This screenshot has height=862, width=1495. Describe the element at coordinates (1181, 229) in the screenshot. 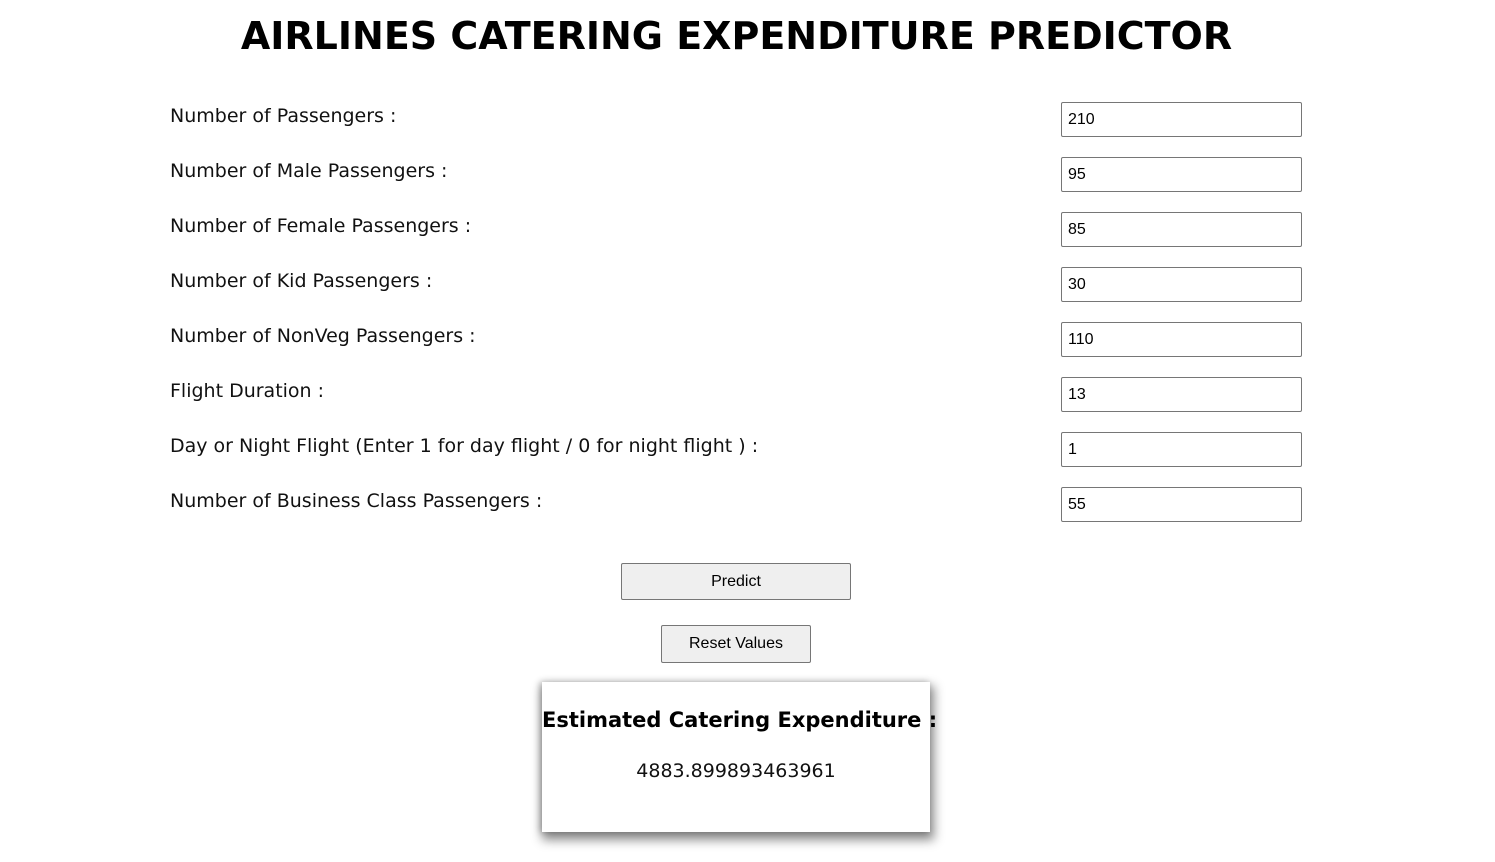

I see `female-passengers-input` at that location.